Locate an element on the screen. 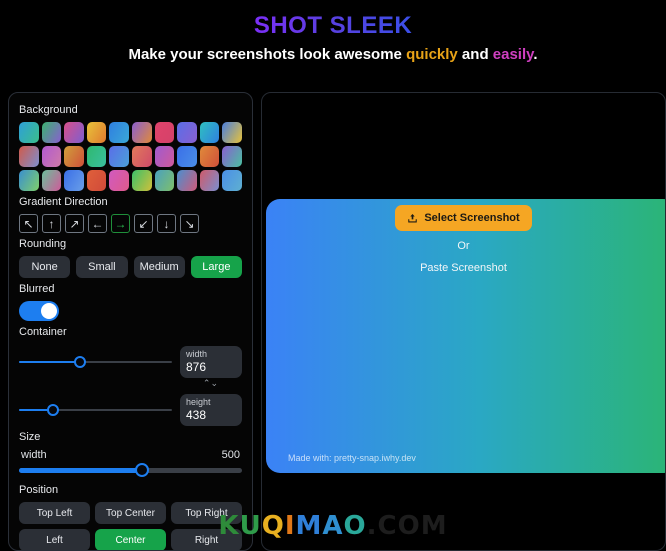 This screenshot has width=666, height=551. container-height-field: height 438 is located at coordinates (211, 410).